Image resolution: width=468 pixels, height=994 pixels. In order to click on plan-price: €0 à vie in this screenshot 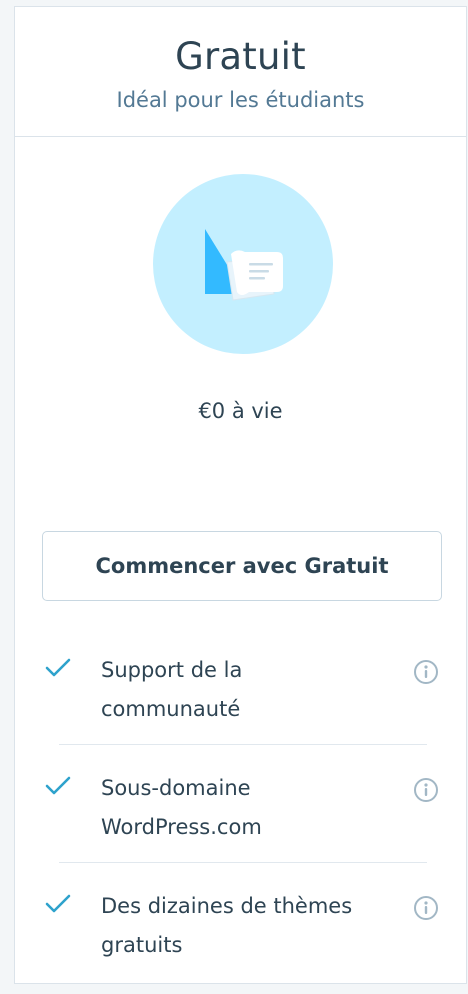, I will do `click(240, 411)`.